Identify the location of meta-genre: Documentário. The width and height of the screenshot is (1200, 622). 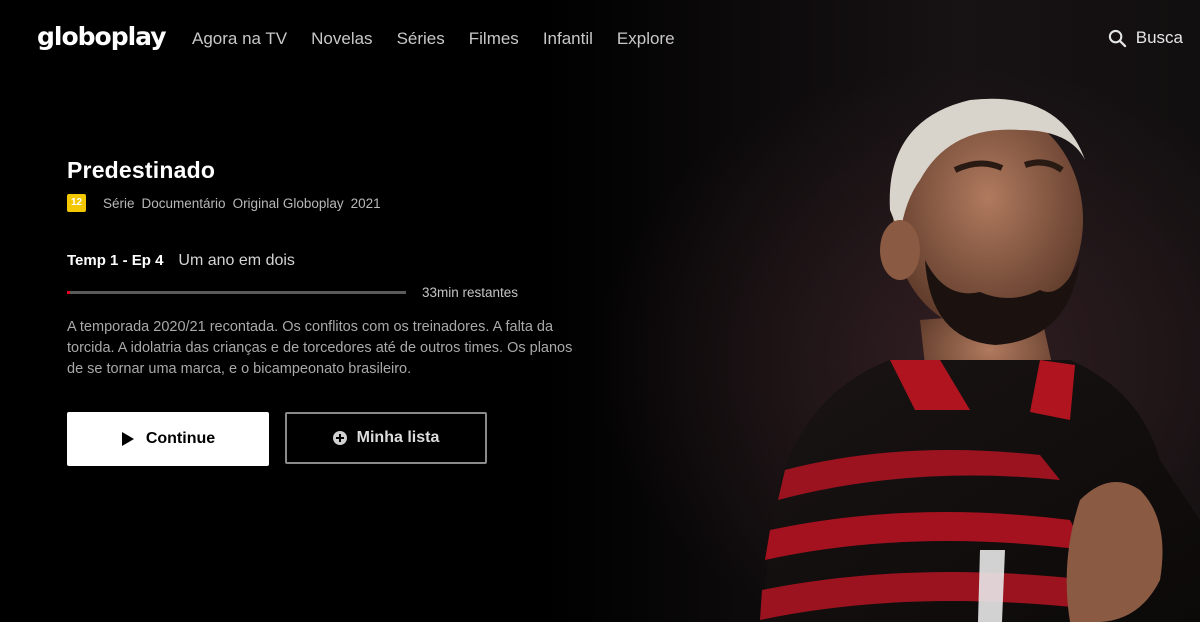
(183, 203).